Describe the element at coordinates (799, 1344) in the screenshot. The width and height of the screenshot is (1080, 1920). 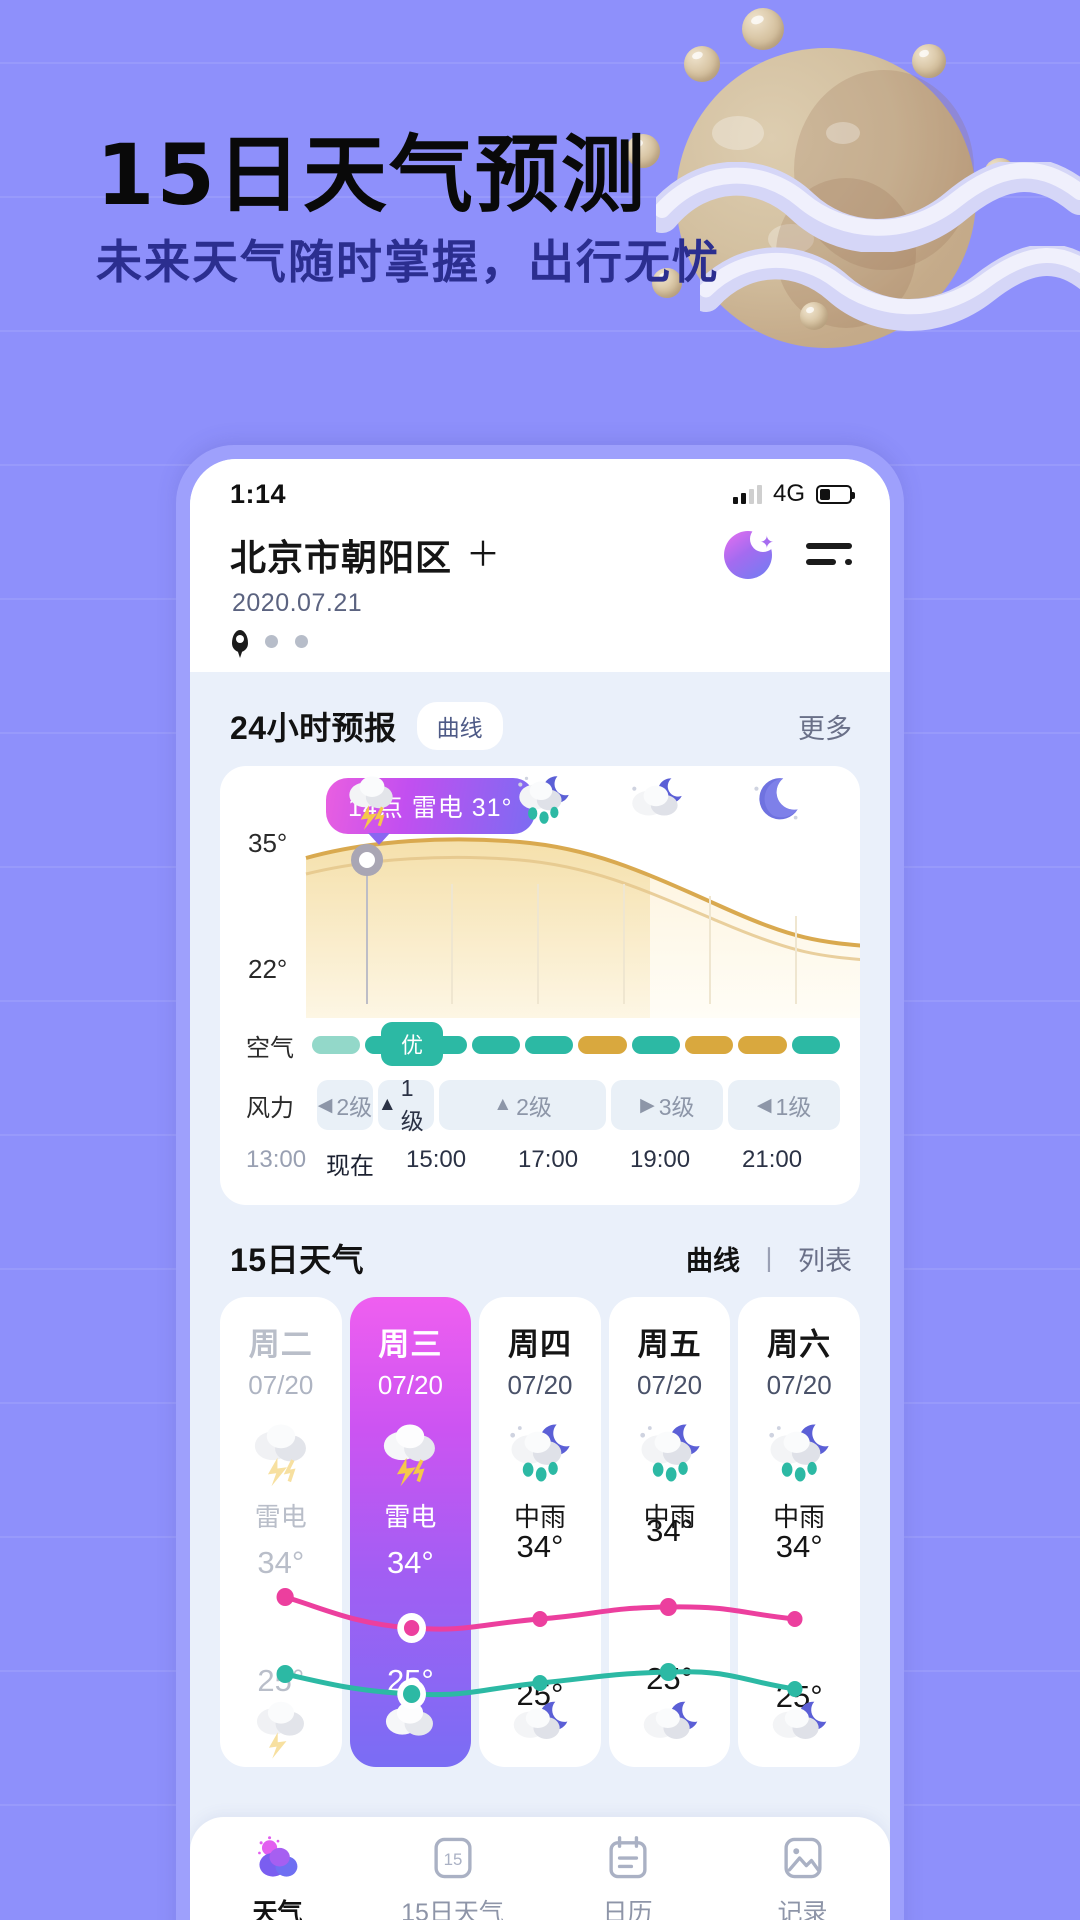
I see `day-of-week: 周六` at that location.